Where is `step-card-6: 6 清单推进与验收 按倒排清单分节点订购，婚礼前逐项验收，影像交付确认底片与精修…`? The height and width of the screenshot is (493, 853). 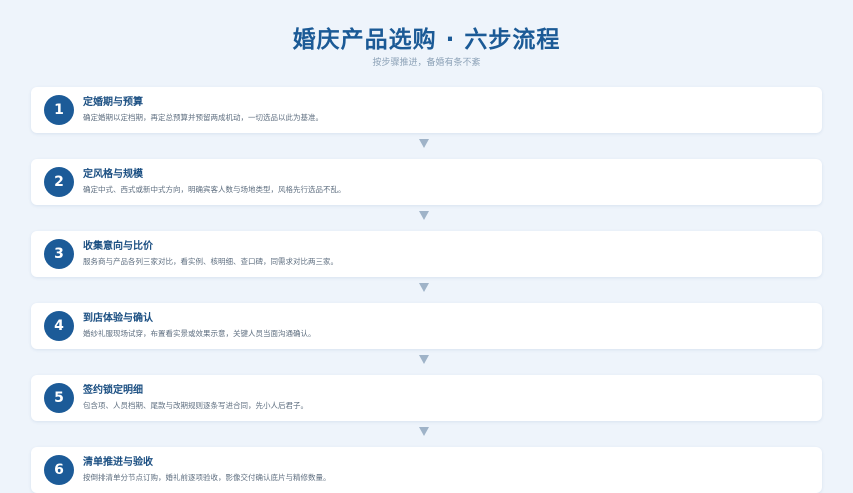 step-card-6: 6 清单推进与验收 按倒排清单分节点订购，婚礼前逐项验收，影像交付确认底片与精修… is located at coordinates (426, 470).